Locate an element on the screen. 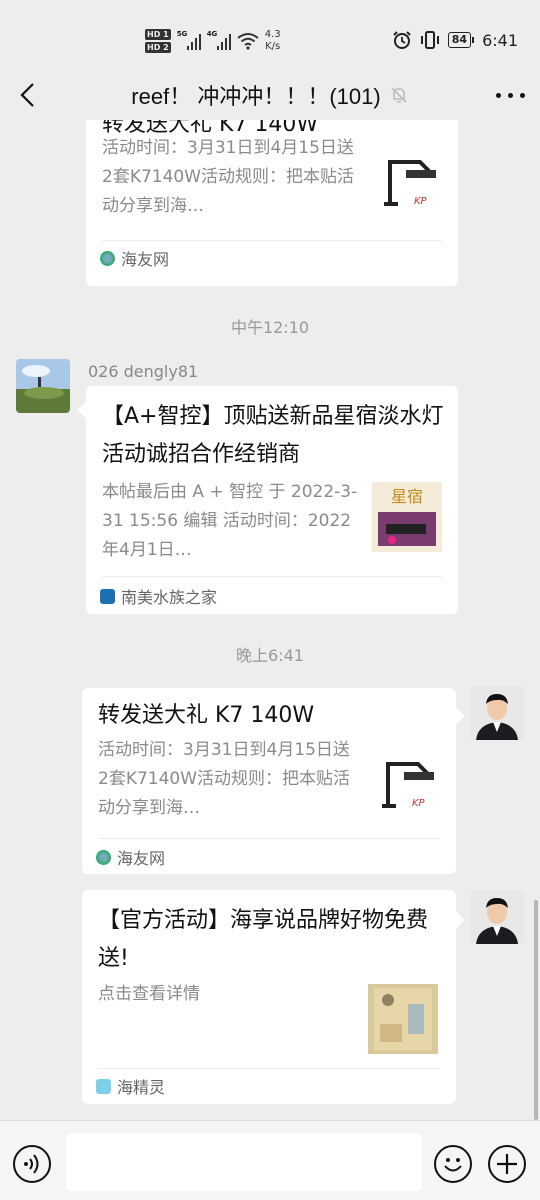 The width and height of the screenshot is (540, 1200). signal-5g-icon: 5G is located at coordinates (188, 40).